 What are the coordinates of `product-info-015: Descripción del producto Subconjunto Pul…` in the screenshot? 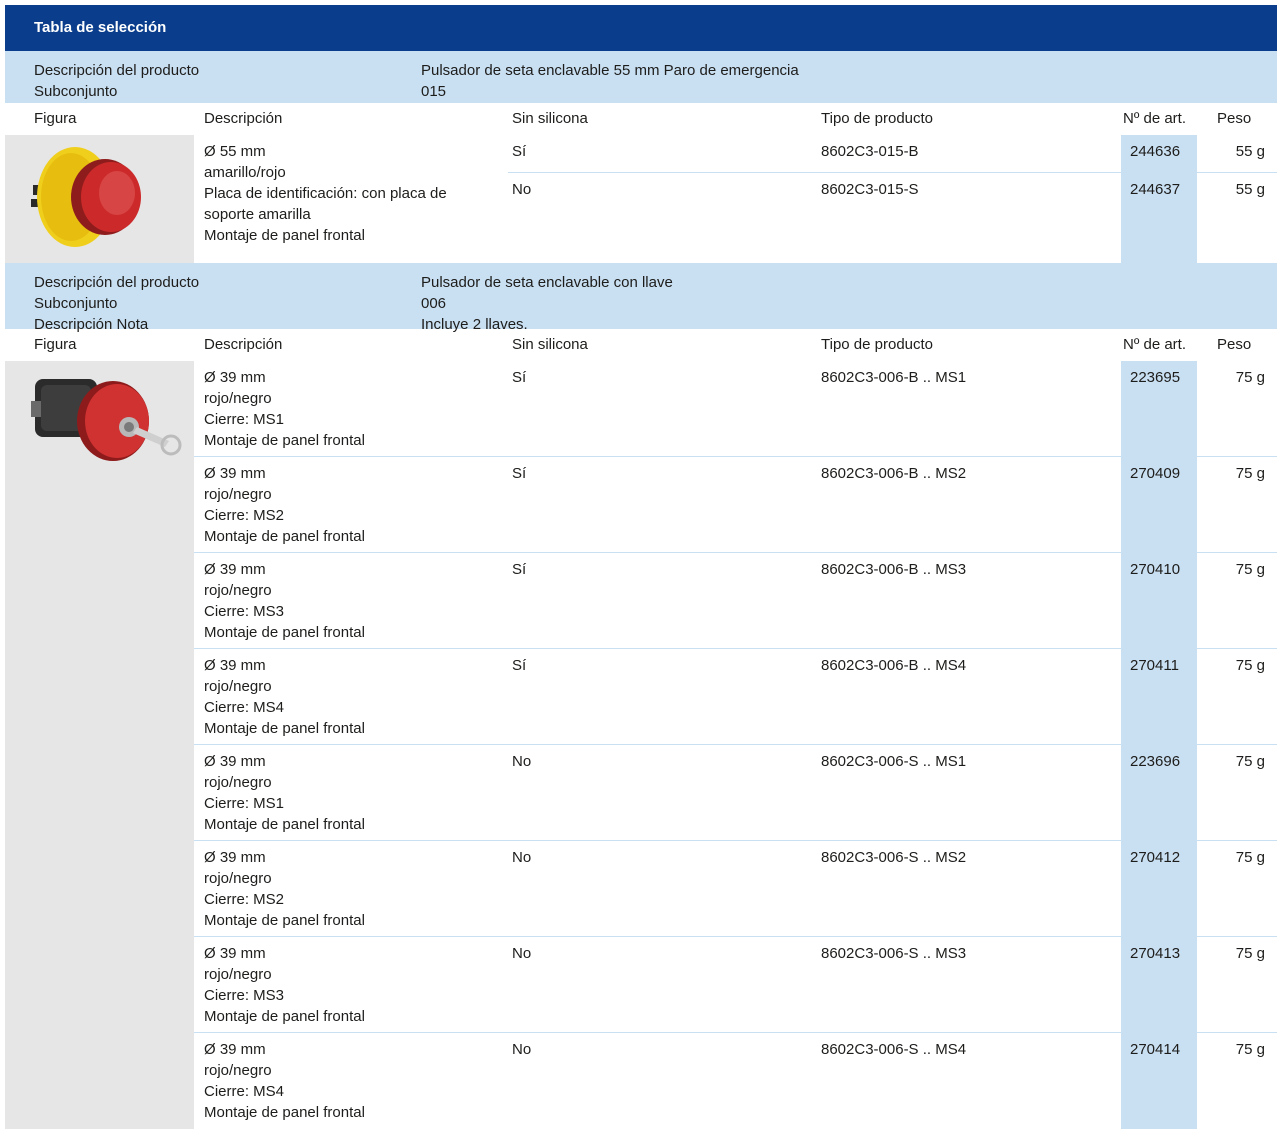 It's located at (641, 77).